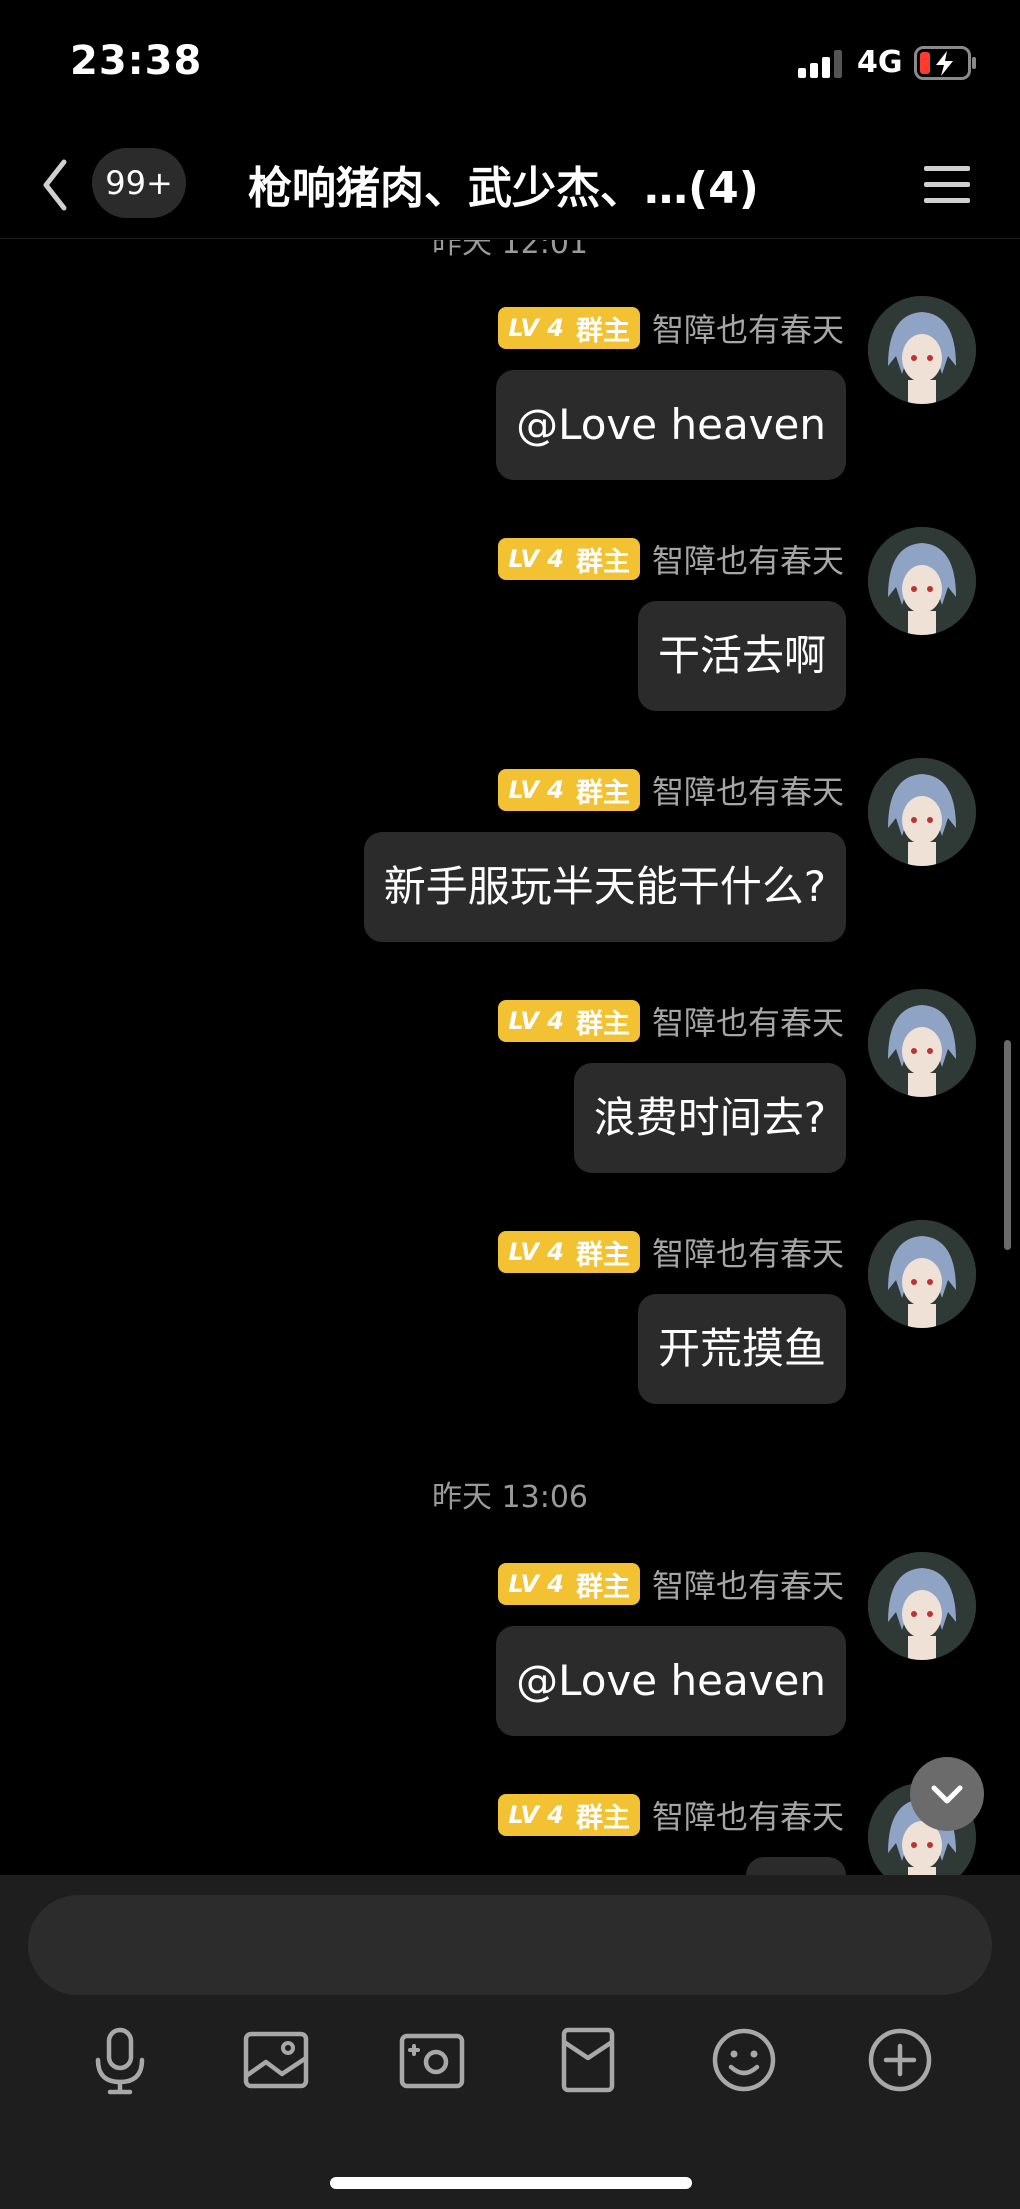  I want to click on chat-title: 枪响猪肉、武少杰、…(4), so click(528, 184).